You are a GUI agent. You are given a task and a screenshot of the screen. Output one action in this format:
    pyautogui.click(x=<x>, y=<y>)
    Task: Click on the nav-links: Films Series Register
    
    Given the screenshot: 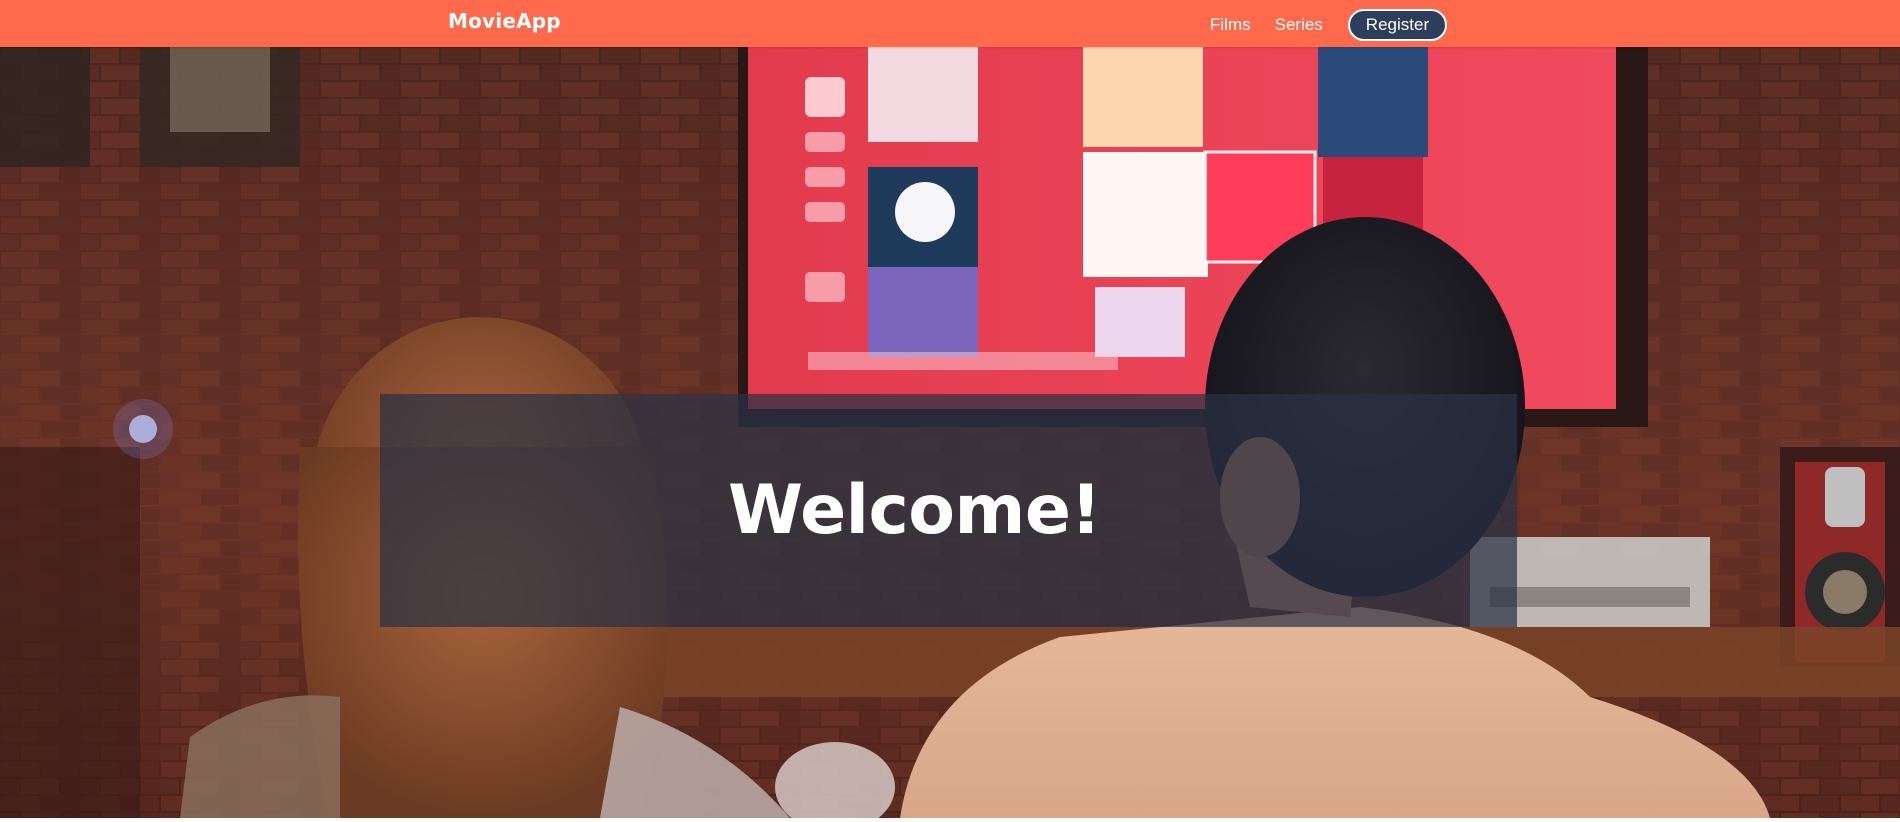 What is the action you would take?
    pyautogui.click(x=1329, y=25)
    